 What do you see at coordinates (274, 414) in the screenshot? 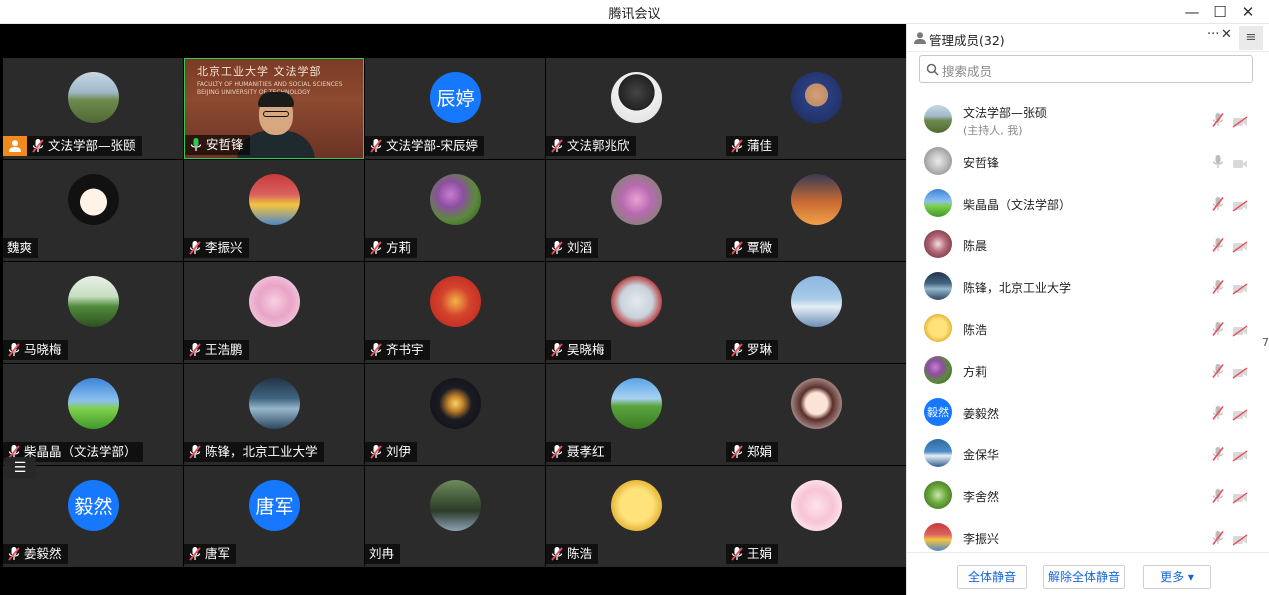
I see `participant-tile: 陈锋，北京工业大学` at bounding box center [274, 414].